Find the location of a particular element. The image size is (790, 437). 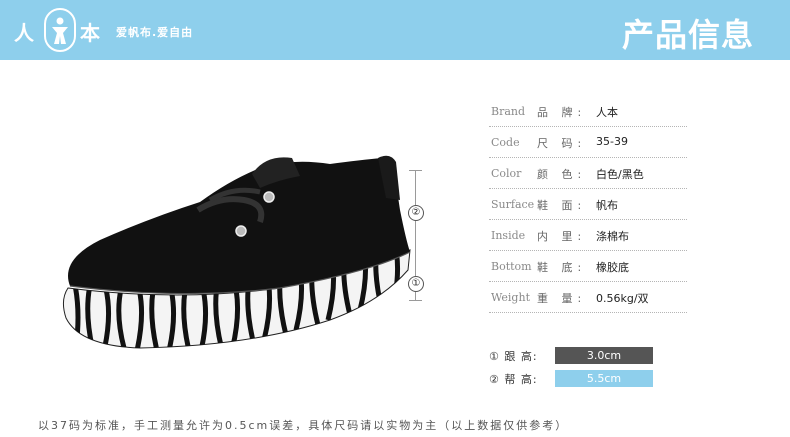

header-banner: 人 本 爱帆布.爱自由 产品信息 is located at coordinates (395, 30).